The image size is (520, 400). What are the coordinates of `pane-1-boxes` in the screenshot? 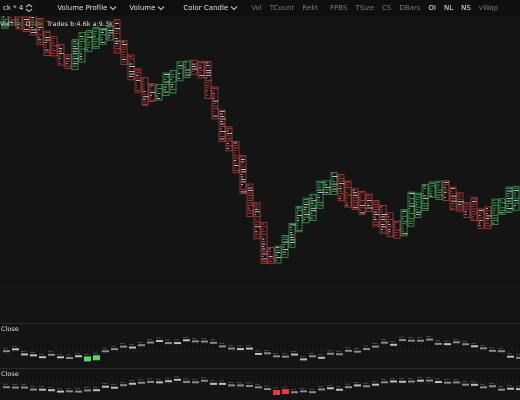 It's located at (261, 349).